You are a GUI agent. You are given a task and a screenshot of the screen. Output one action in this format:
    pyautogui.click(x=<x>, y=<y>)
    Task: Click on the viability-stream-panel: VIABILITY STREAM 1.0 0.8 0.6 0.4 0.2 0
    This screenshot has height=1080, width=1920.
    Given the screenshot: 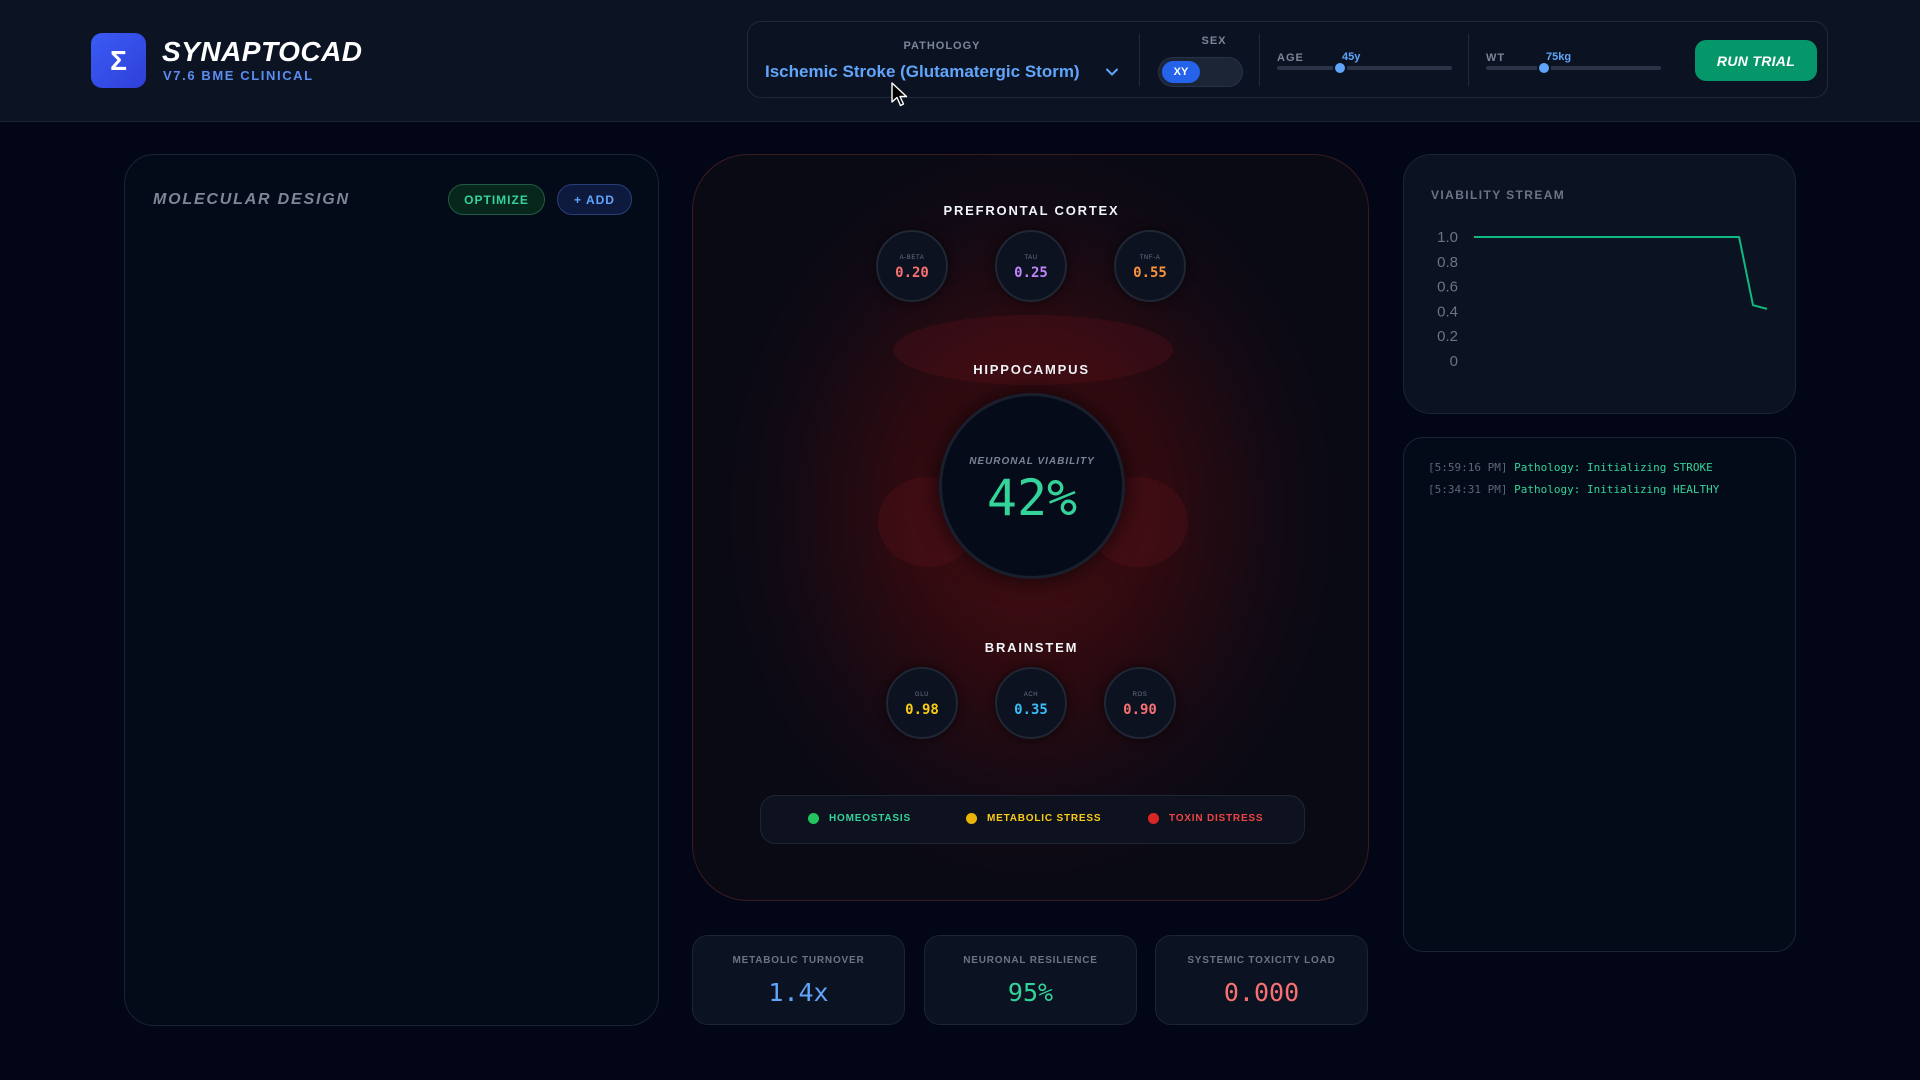 What is the action you would take?
    pyautogui.click(x=1599, y=284)
    